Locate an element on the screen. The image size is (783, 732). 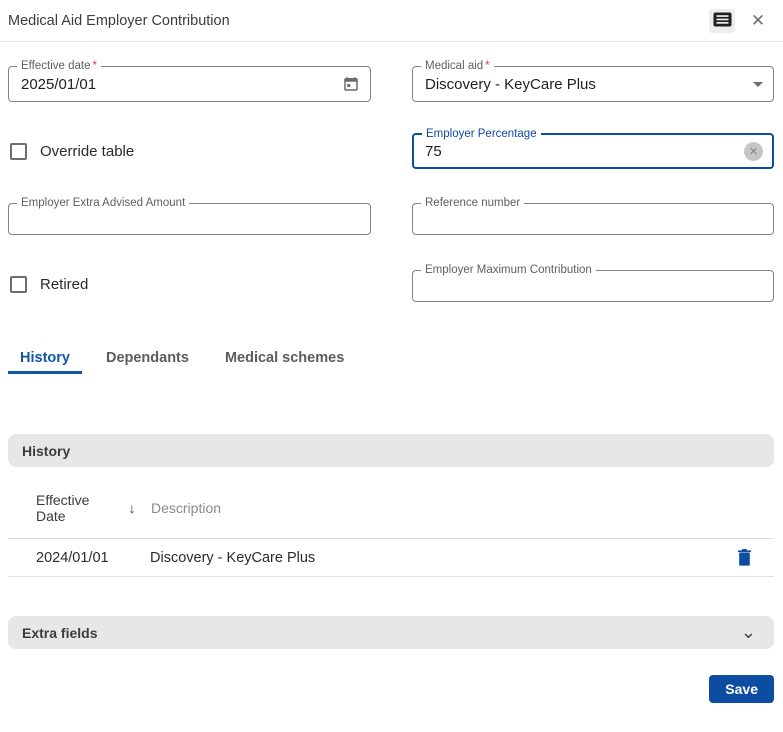
retired-label: Retired is located at coordinates (64, 284).